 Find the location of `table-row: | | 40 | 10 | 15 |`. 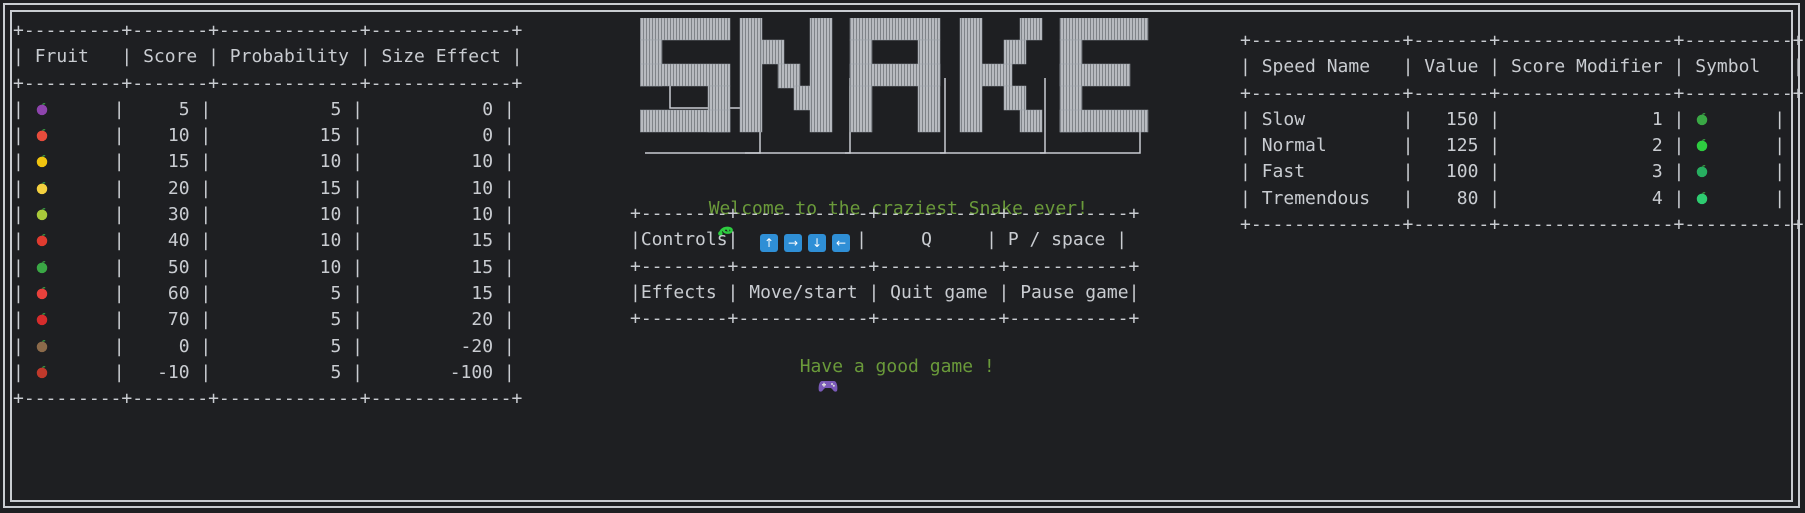

table-row: | | 40 | 10 | 15 | is located at coordinates (264, 240).